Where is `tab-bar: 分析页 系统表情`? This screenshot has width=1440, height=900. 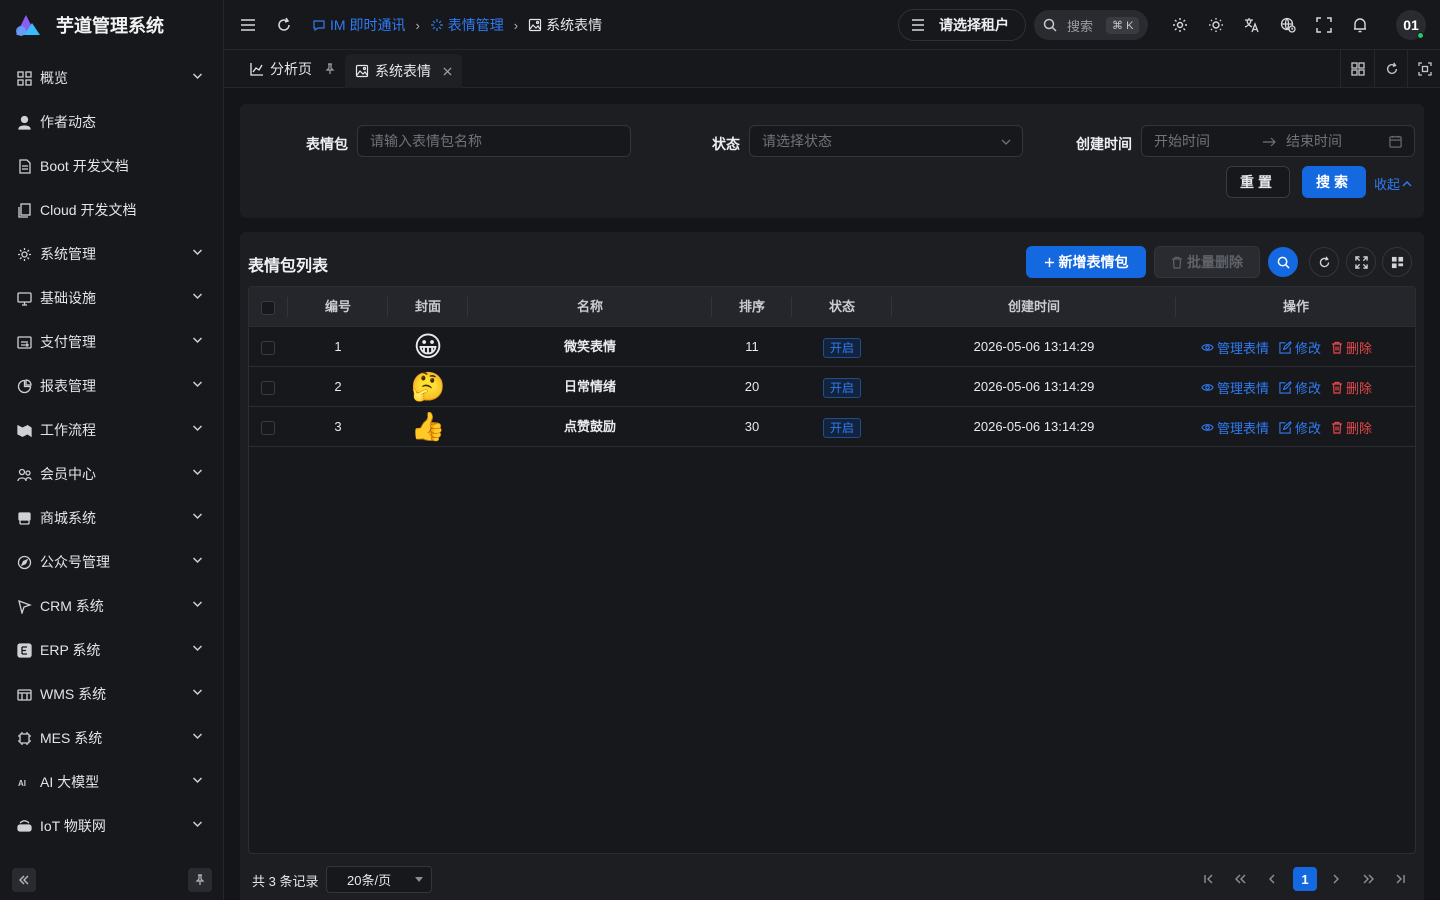 tab-bar: 分析页 系统表情 is located at coordinates (832, 69).